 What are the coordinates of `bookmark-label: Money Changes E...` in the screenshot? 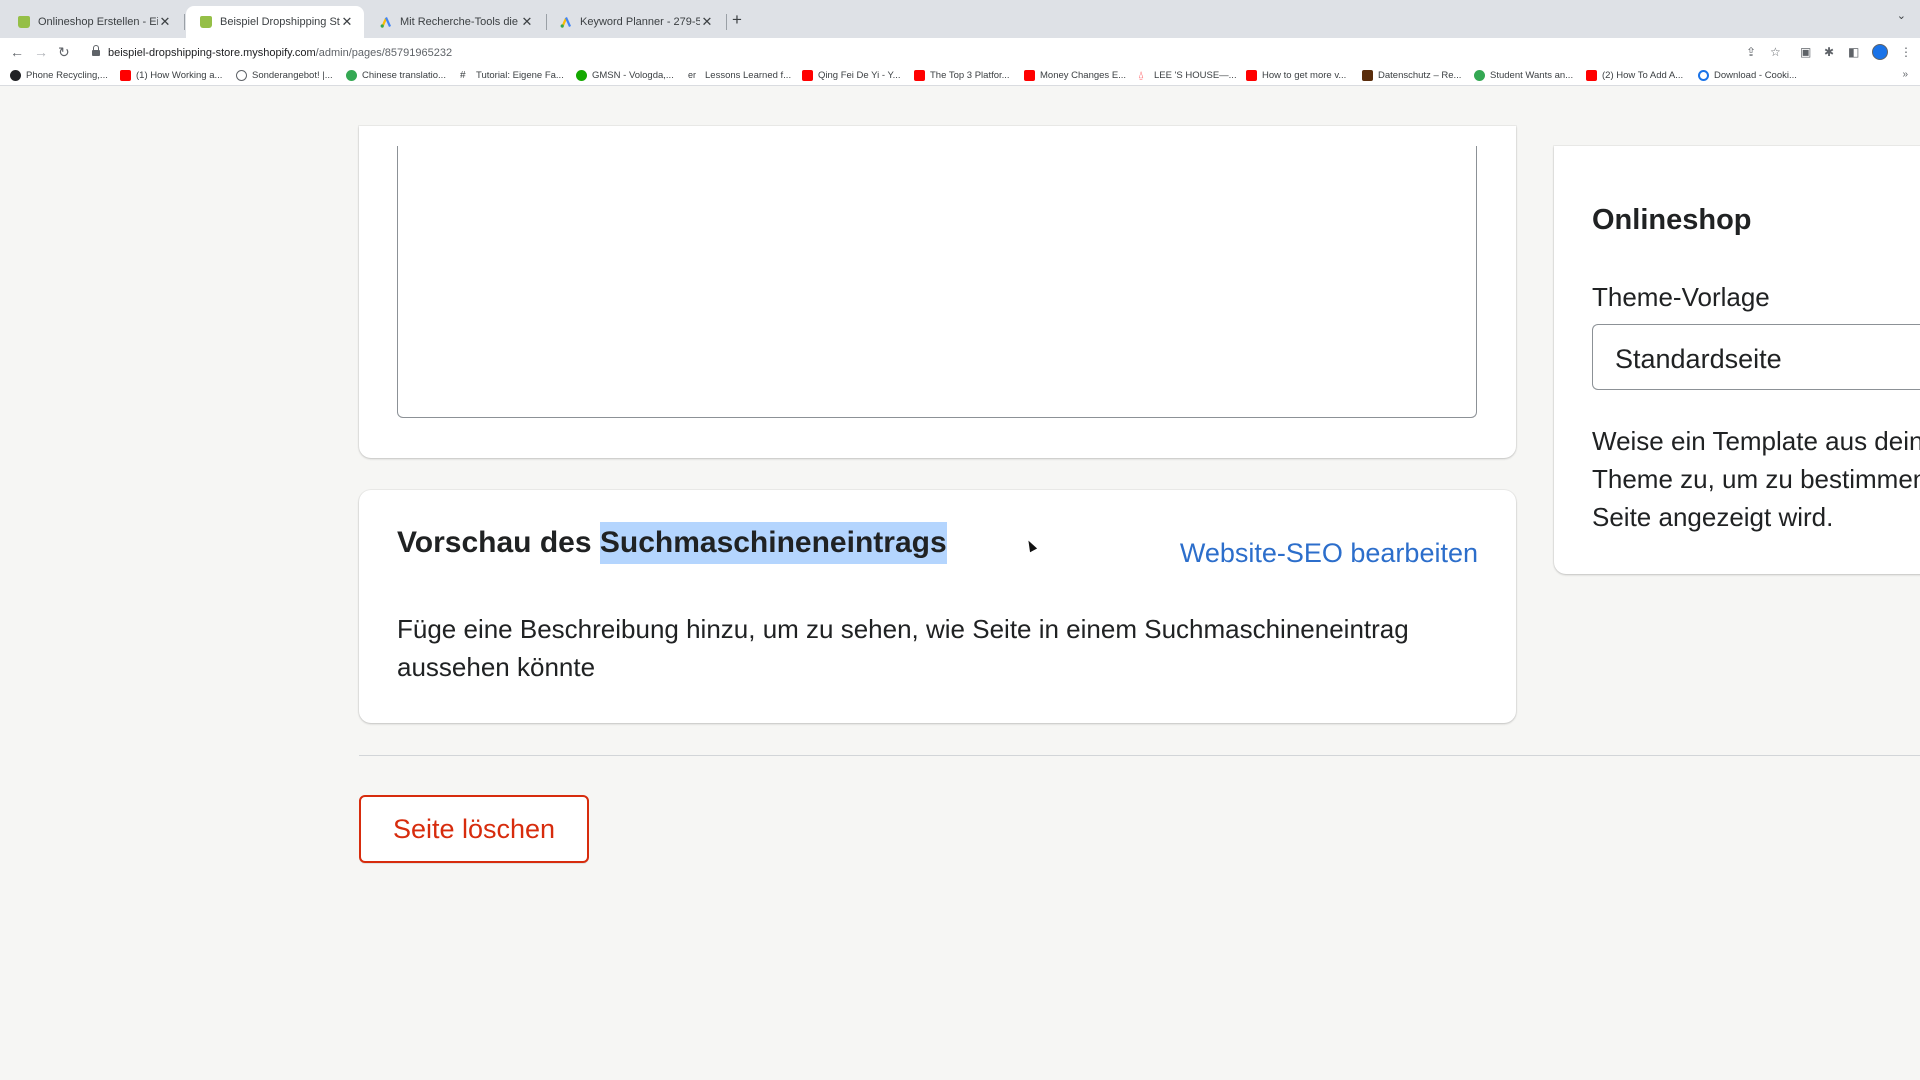 It's located at (1083, 75).